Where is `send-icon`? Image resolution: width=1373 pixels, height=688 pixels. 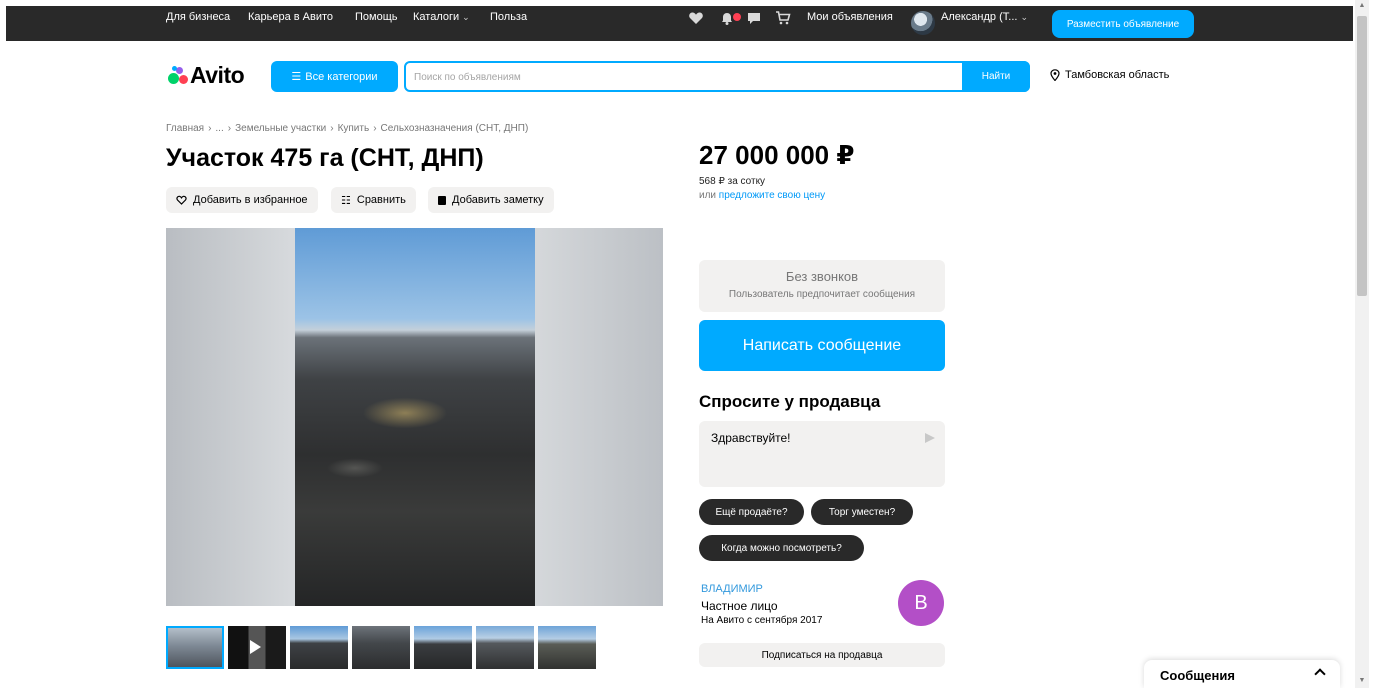 send-icon is located at coordinates (930, 438).